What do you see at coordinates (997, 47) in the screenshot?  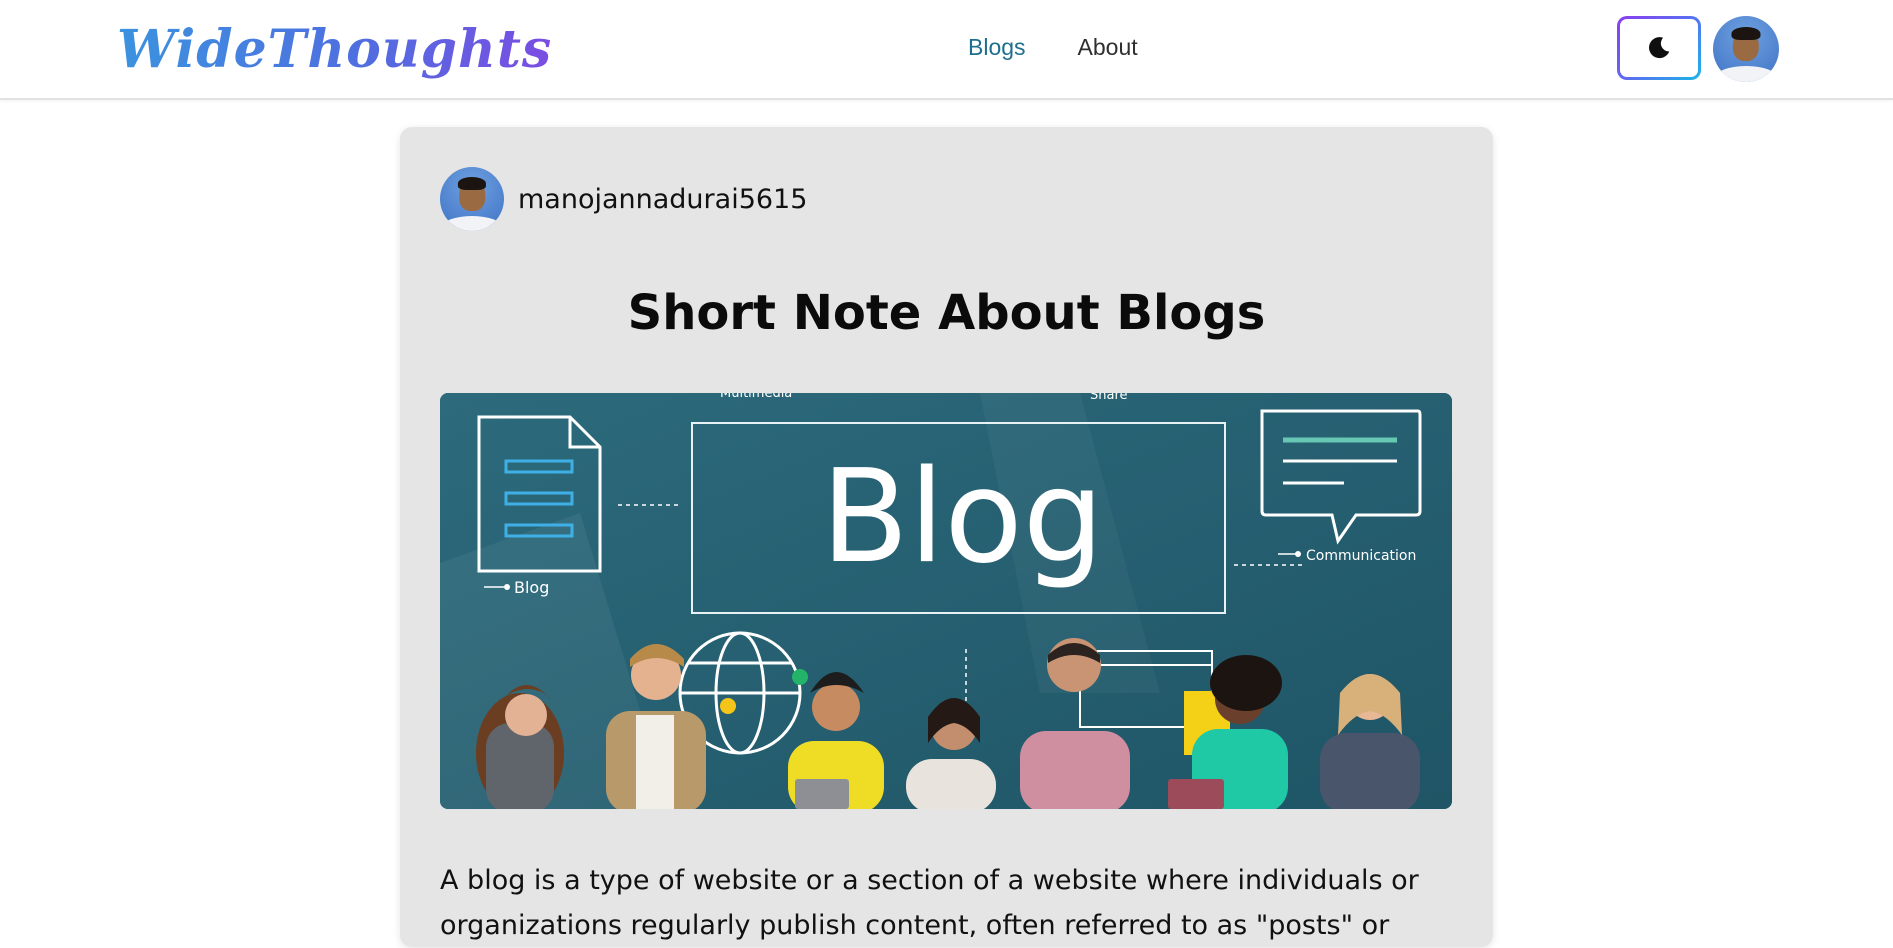 I see `nav-link-blogs: Blogs` at bounding box center [997, 47].